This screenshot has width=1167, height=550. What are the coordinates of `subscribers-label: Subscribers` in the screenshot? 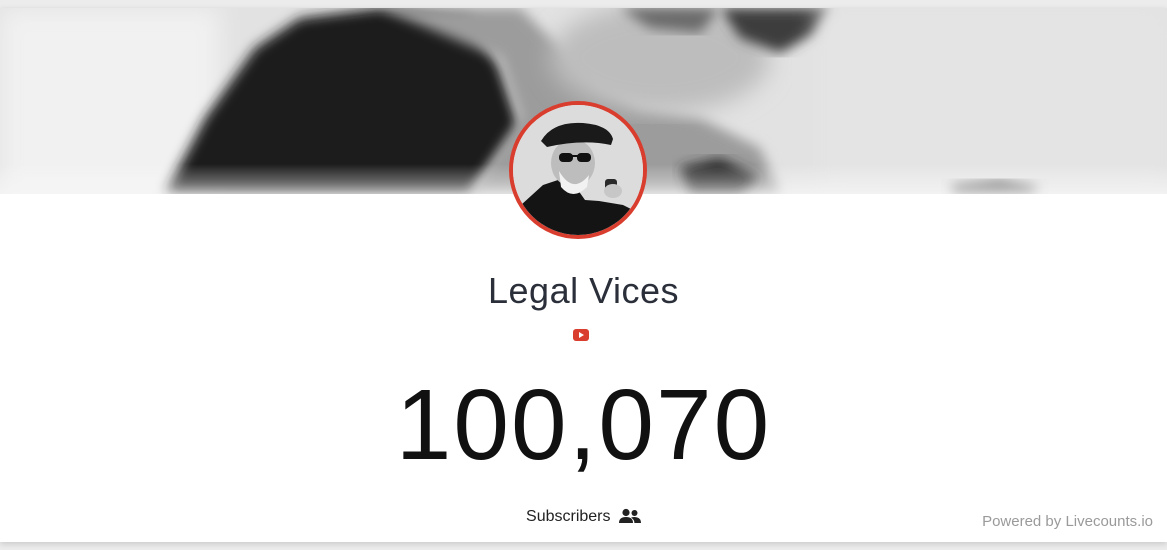 It's located at (568, 516).